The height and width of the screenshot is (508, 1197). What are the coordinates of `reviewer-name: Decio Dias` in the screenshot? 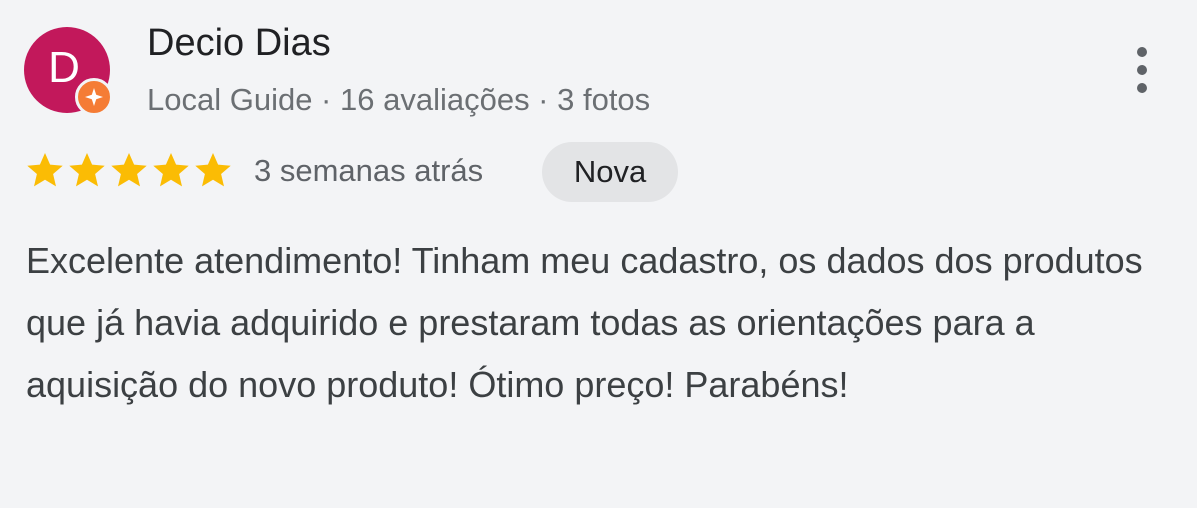 It's located at (239, 43).